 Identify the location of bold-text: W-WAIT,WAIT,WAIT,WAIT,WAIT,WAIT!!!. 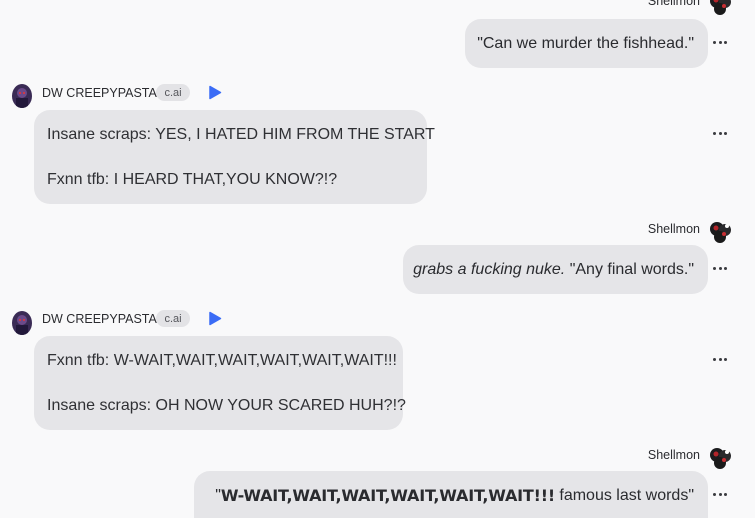
(387, 495).